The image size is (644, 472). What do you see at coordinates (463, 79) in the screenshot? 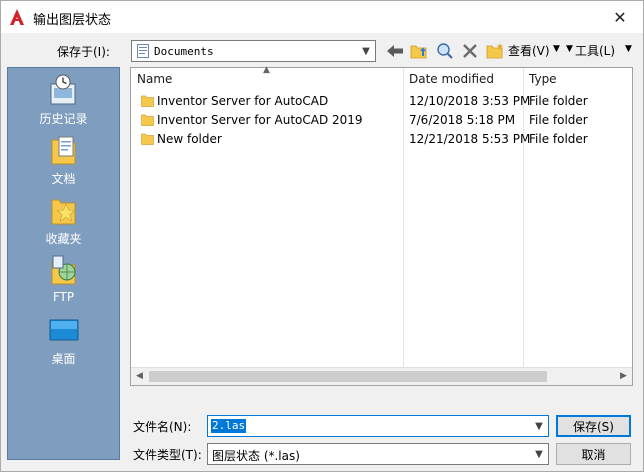
I see `column-header-date: Date modified` at bounding box center [463, 79].